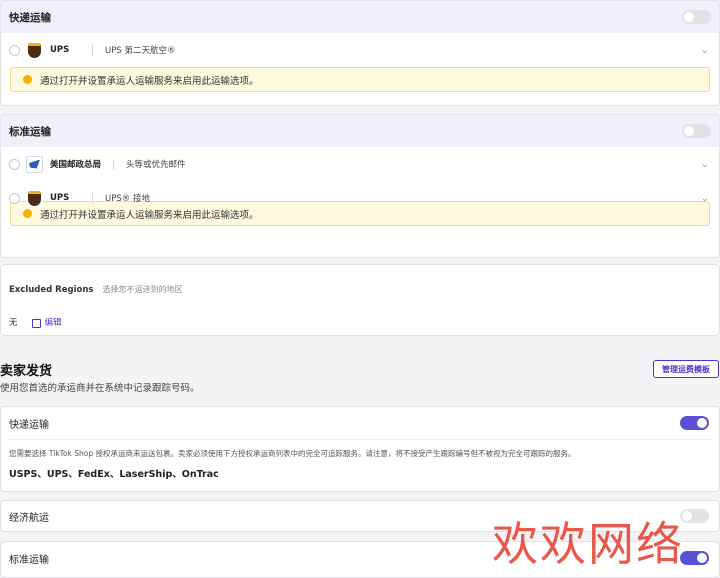  What do you see at coordinates (686, 369) in the screenshot?
I see `manage-shipping-template-button: 管理运费模板` at bounding box center [686, 369].